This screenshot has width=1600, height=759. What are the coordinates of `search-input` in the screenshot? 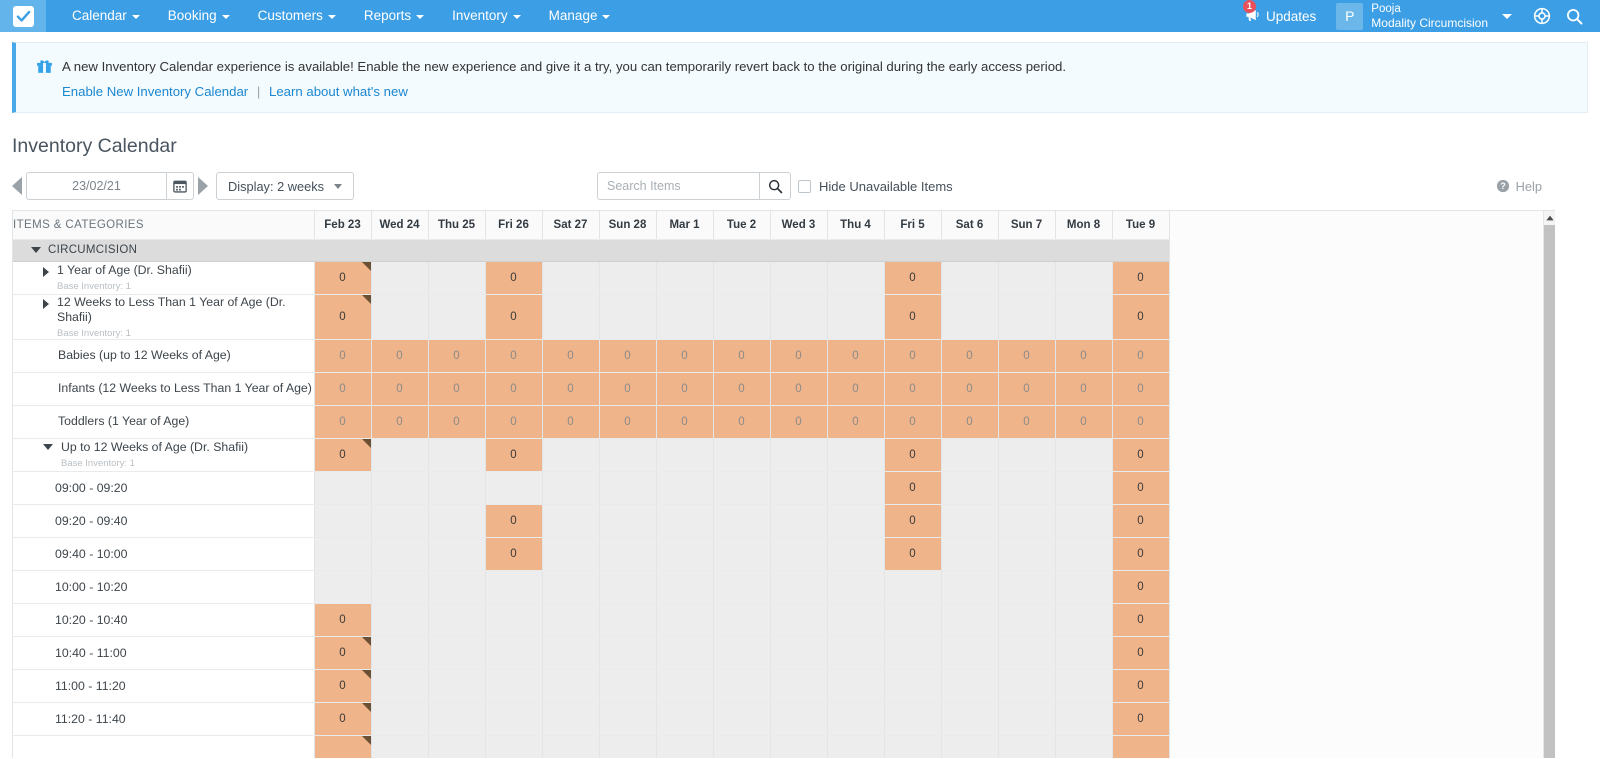 It's located at (678, 186).